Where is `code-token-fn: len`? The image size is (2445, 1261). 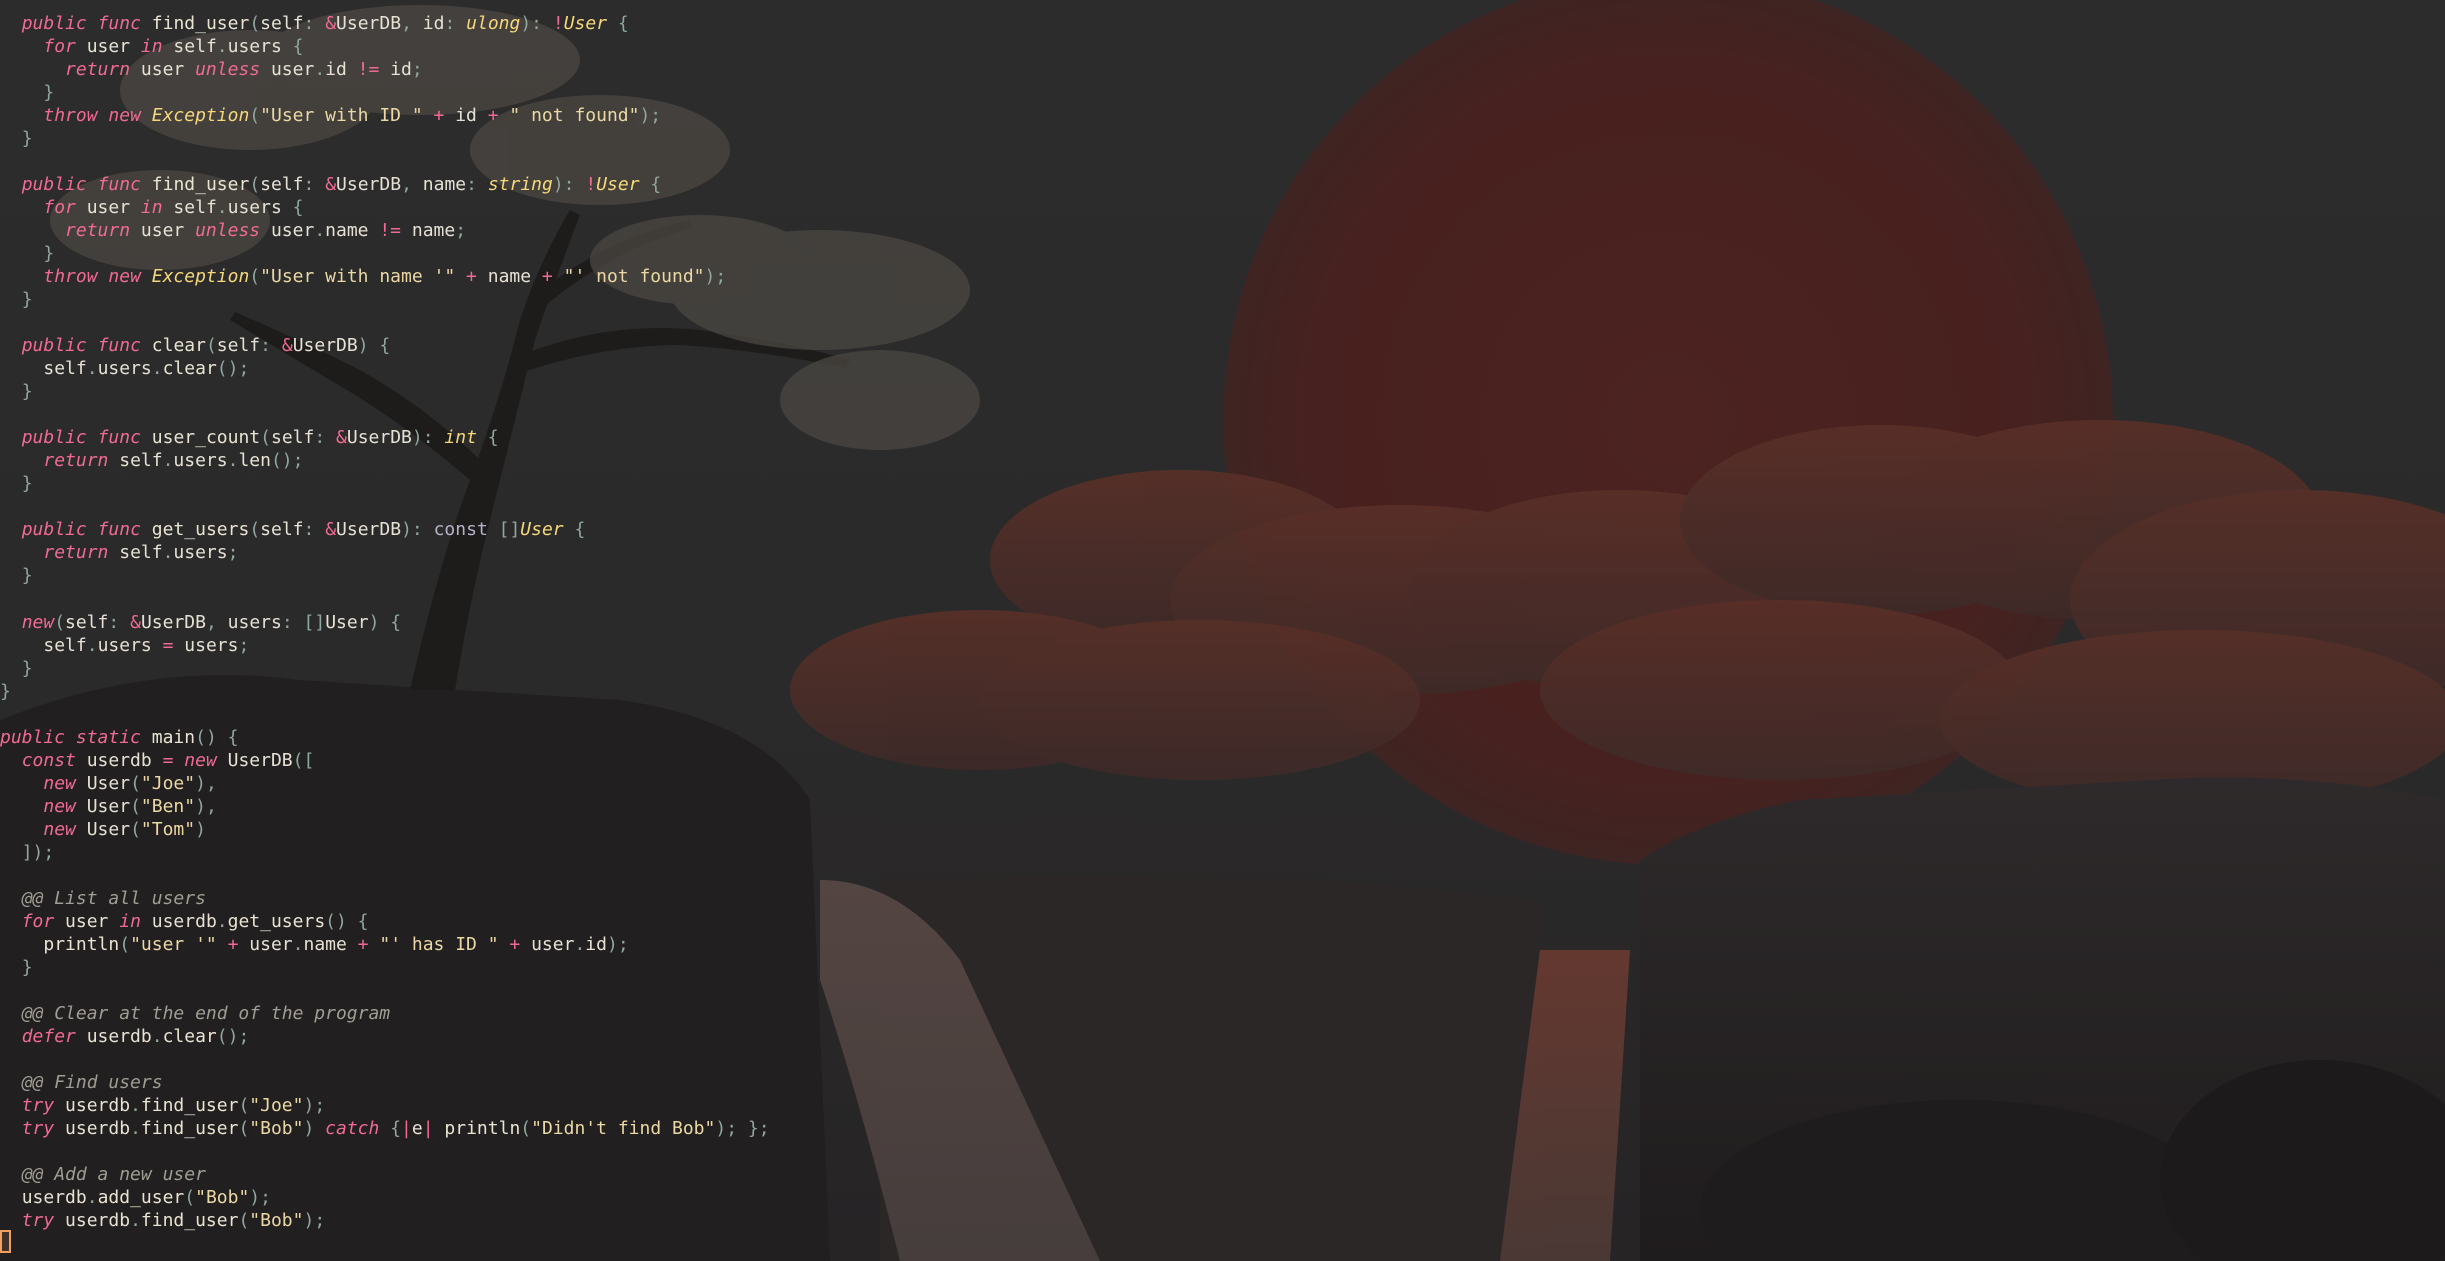 code-token-fn: len is located at coordinates (254, 461).